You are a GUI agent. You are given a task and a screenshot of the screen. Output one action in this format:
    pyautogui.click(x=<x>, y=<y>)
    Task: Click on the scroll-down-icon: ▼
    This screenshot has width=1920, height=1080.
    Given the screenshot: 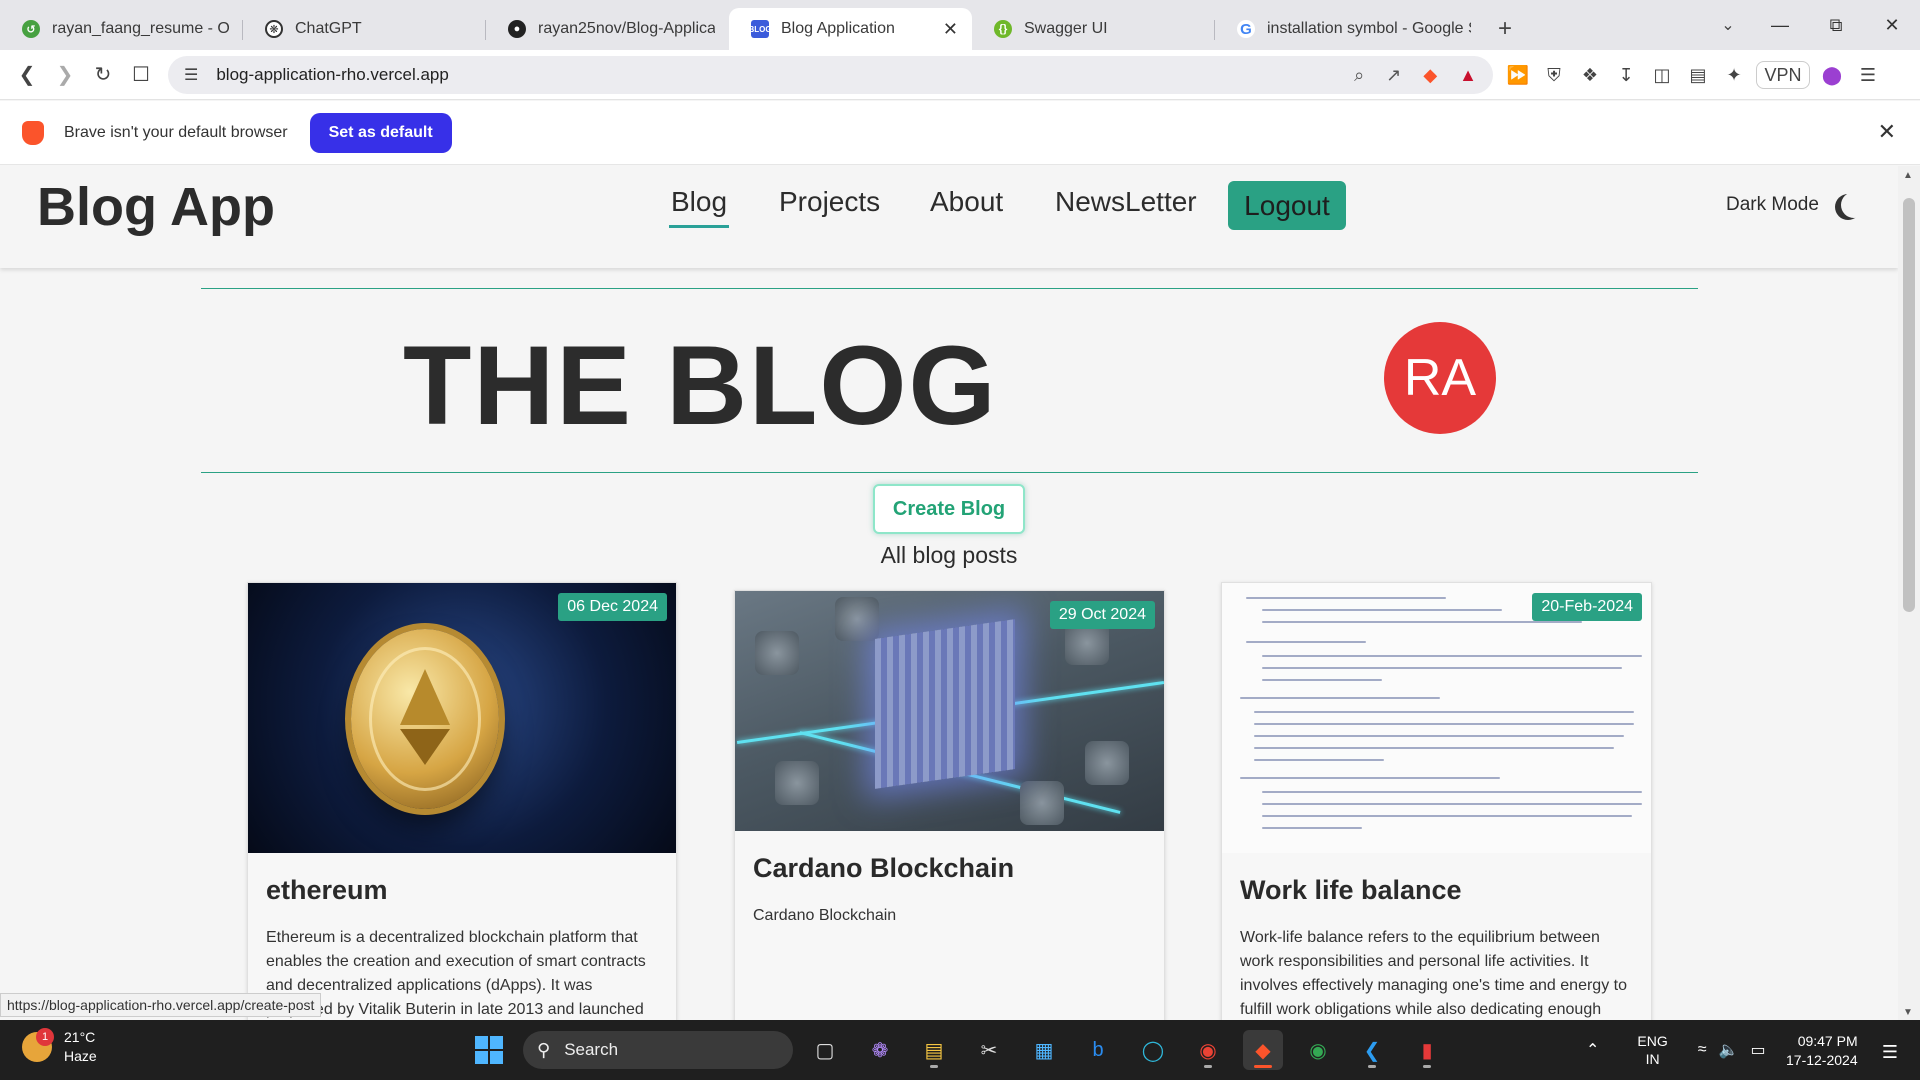 What is the action you would take?
    pyautogui.click(x=1908, y=1012)
    